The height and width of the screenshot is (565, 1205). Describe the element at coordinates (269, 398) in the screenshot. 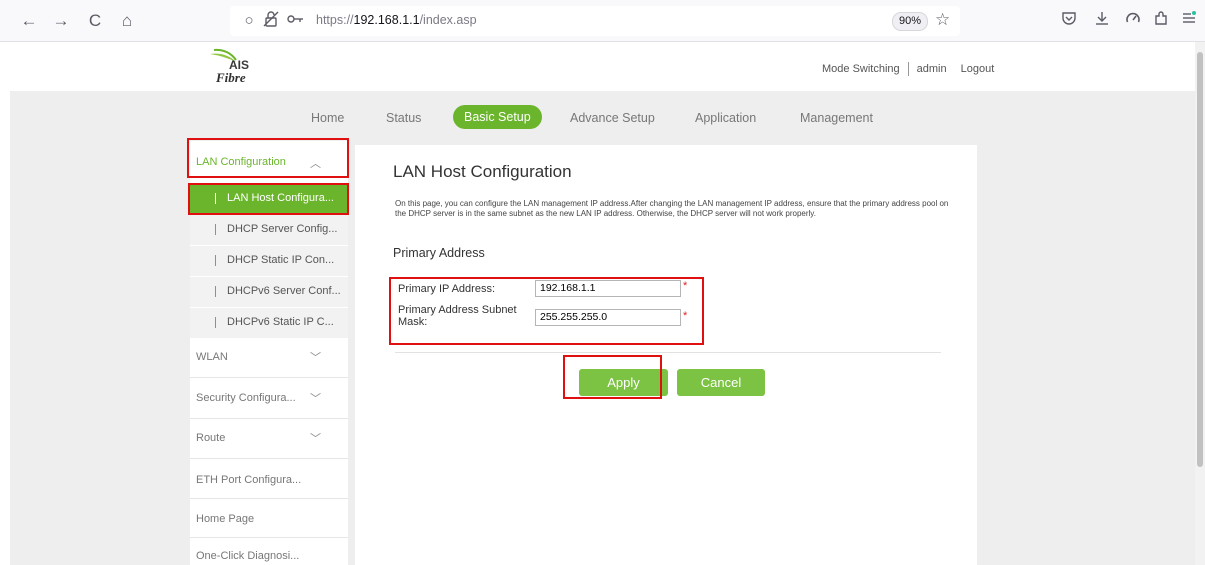

I see `sidebar-item-security-configuration: Security Configura... ﹀` at that location.